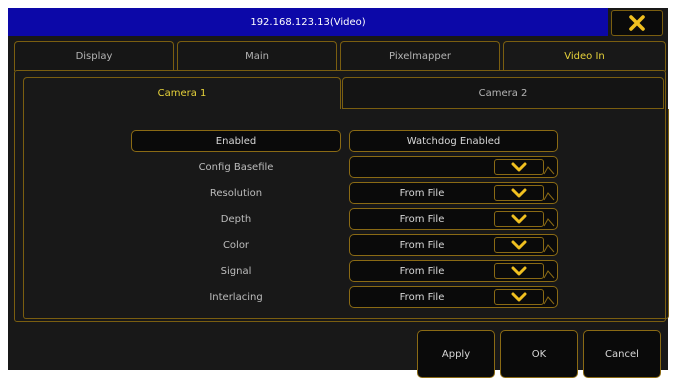  What do you see at coordinates (236, 193) in the screenshot?
I see `setting-label-resolution: Resolution` at bounding box center [236, 193].